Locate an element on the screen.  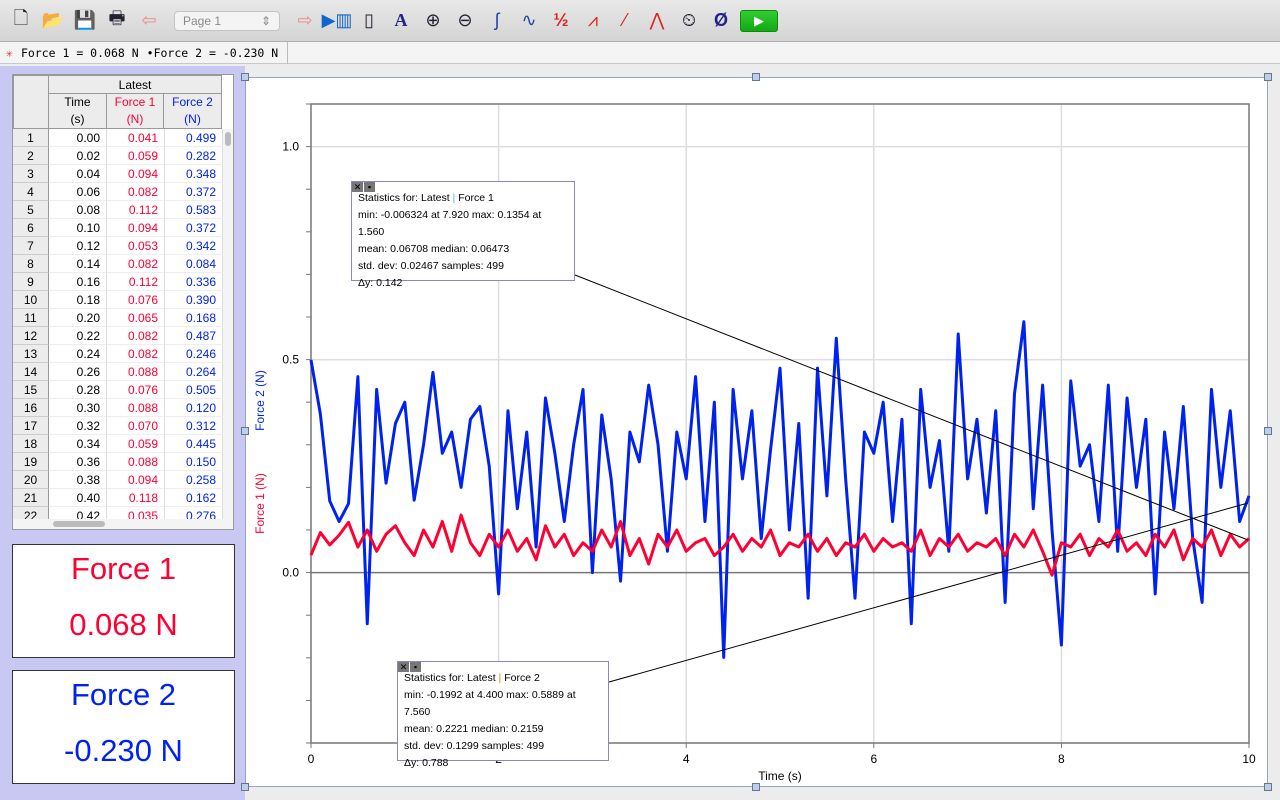
zero-icon: Ø is located at coordinates (721, 21).